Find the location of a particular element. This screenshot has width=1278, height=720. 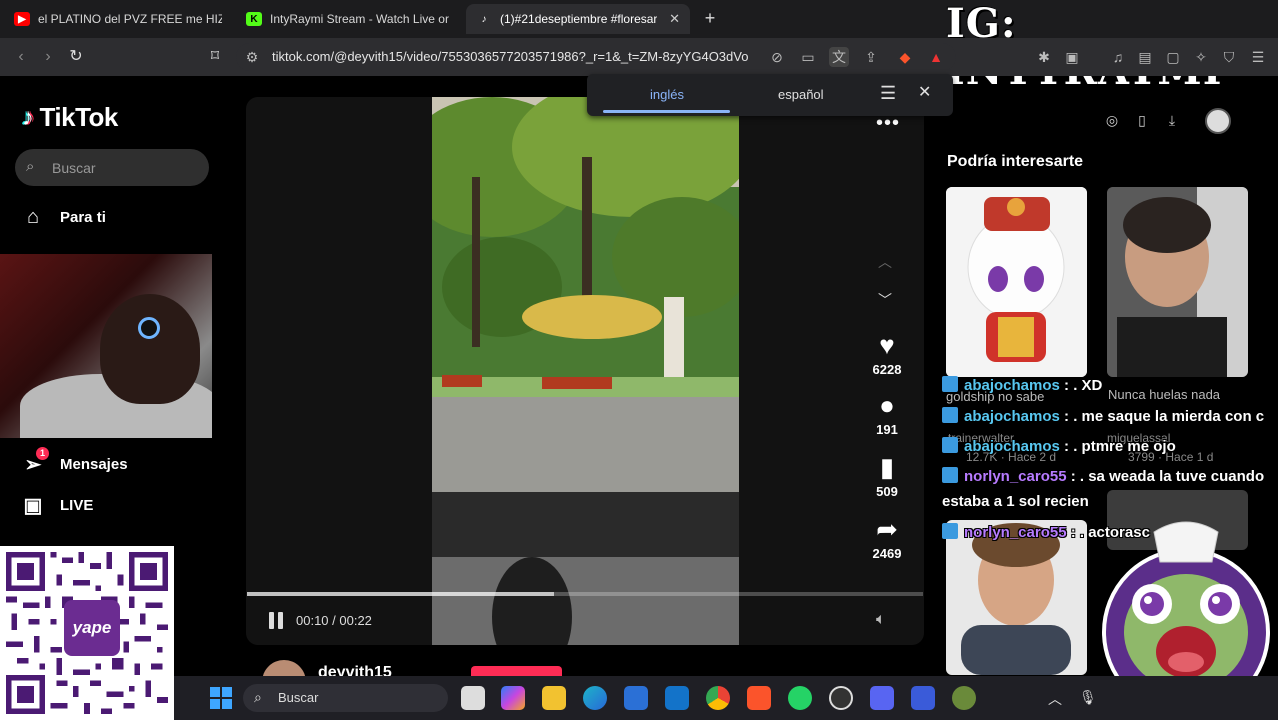

webcam-overlay is located at coordinates (106, 346).